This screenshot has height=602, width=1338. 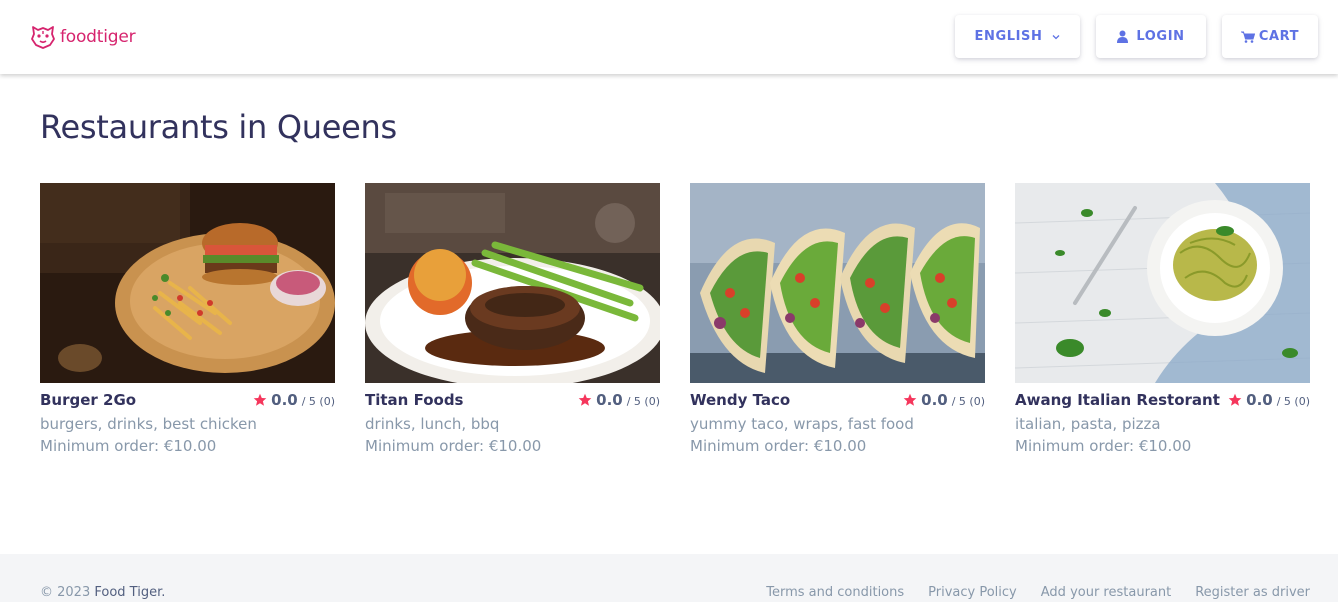 I want to click on tiger-logo-icon, so click(x=43, y=37).